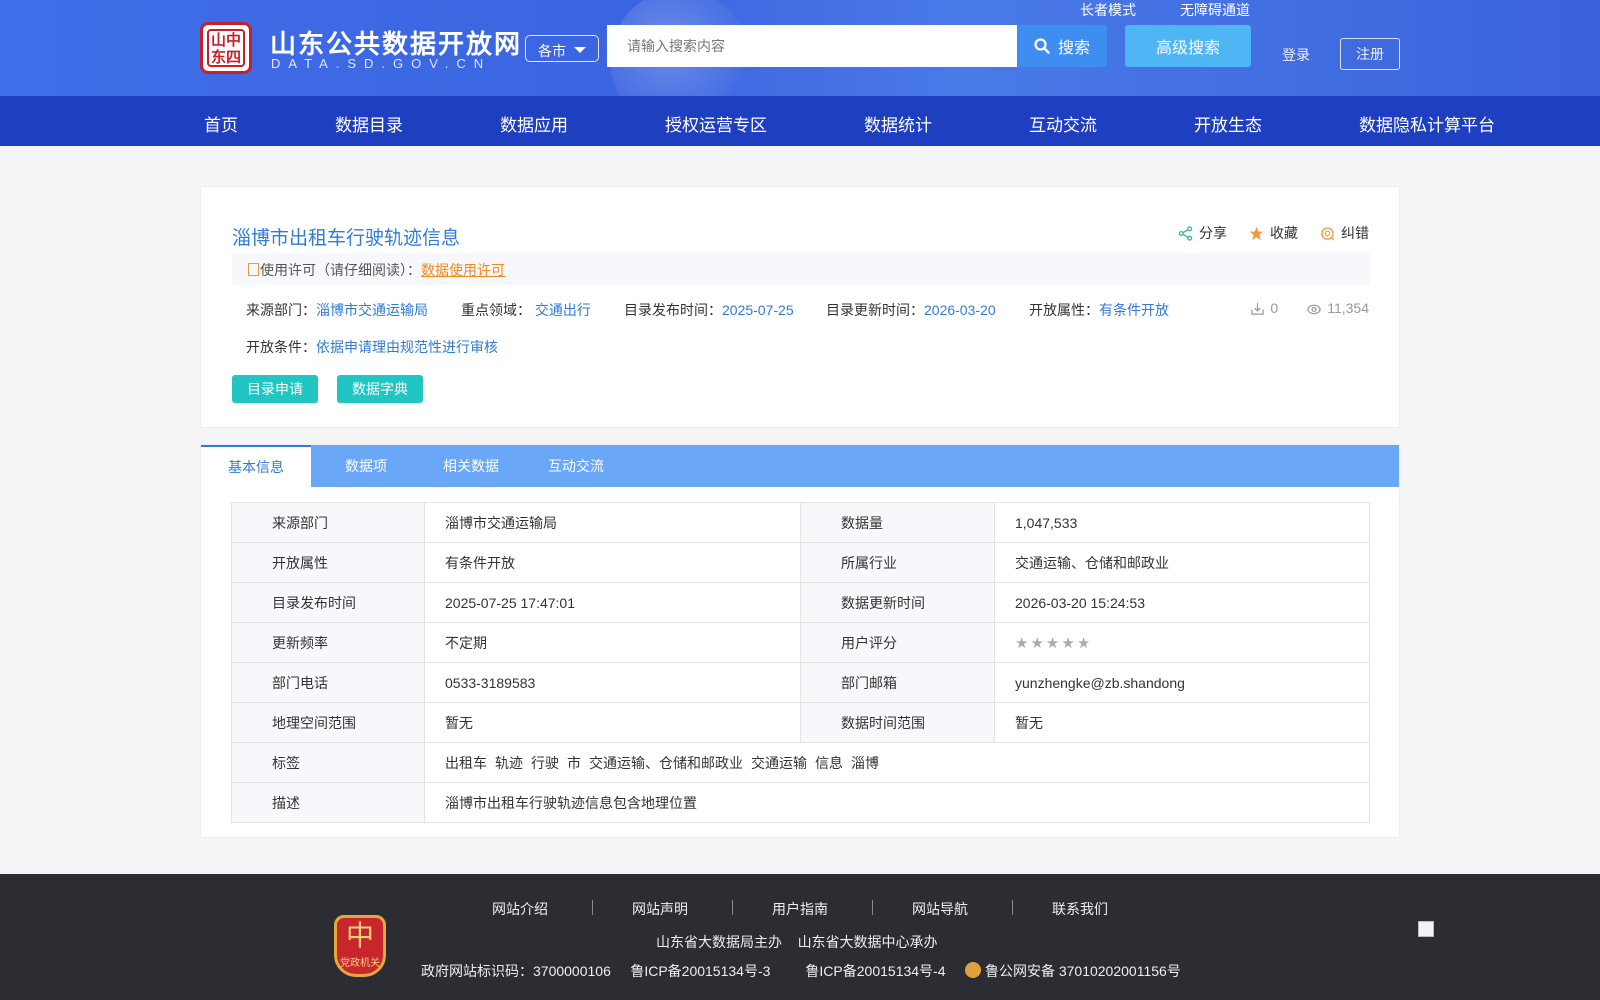 This screenshot has width=1600, height=1000. I want to click on register-button: 注册, so click(1370, 54).